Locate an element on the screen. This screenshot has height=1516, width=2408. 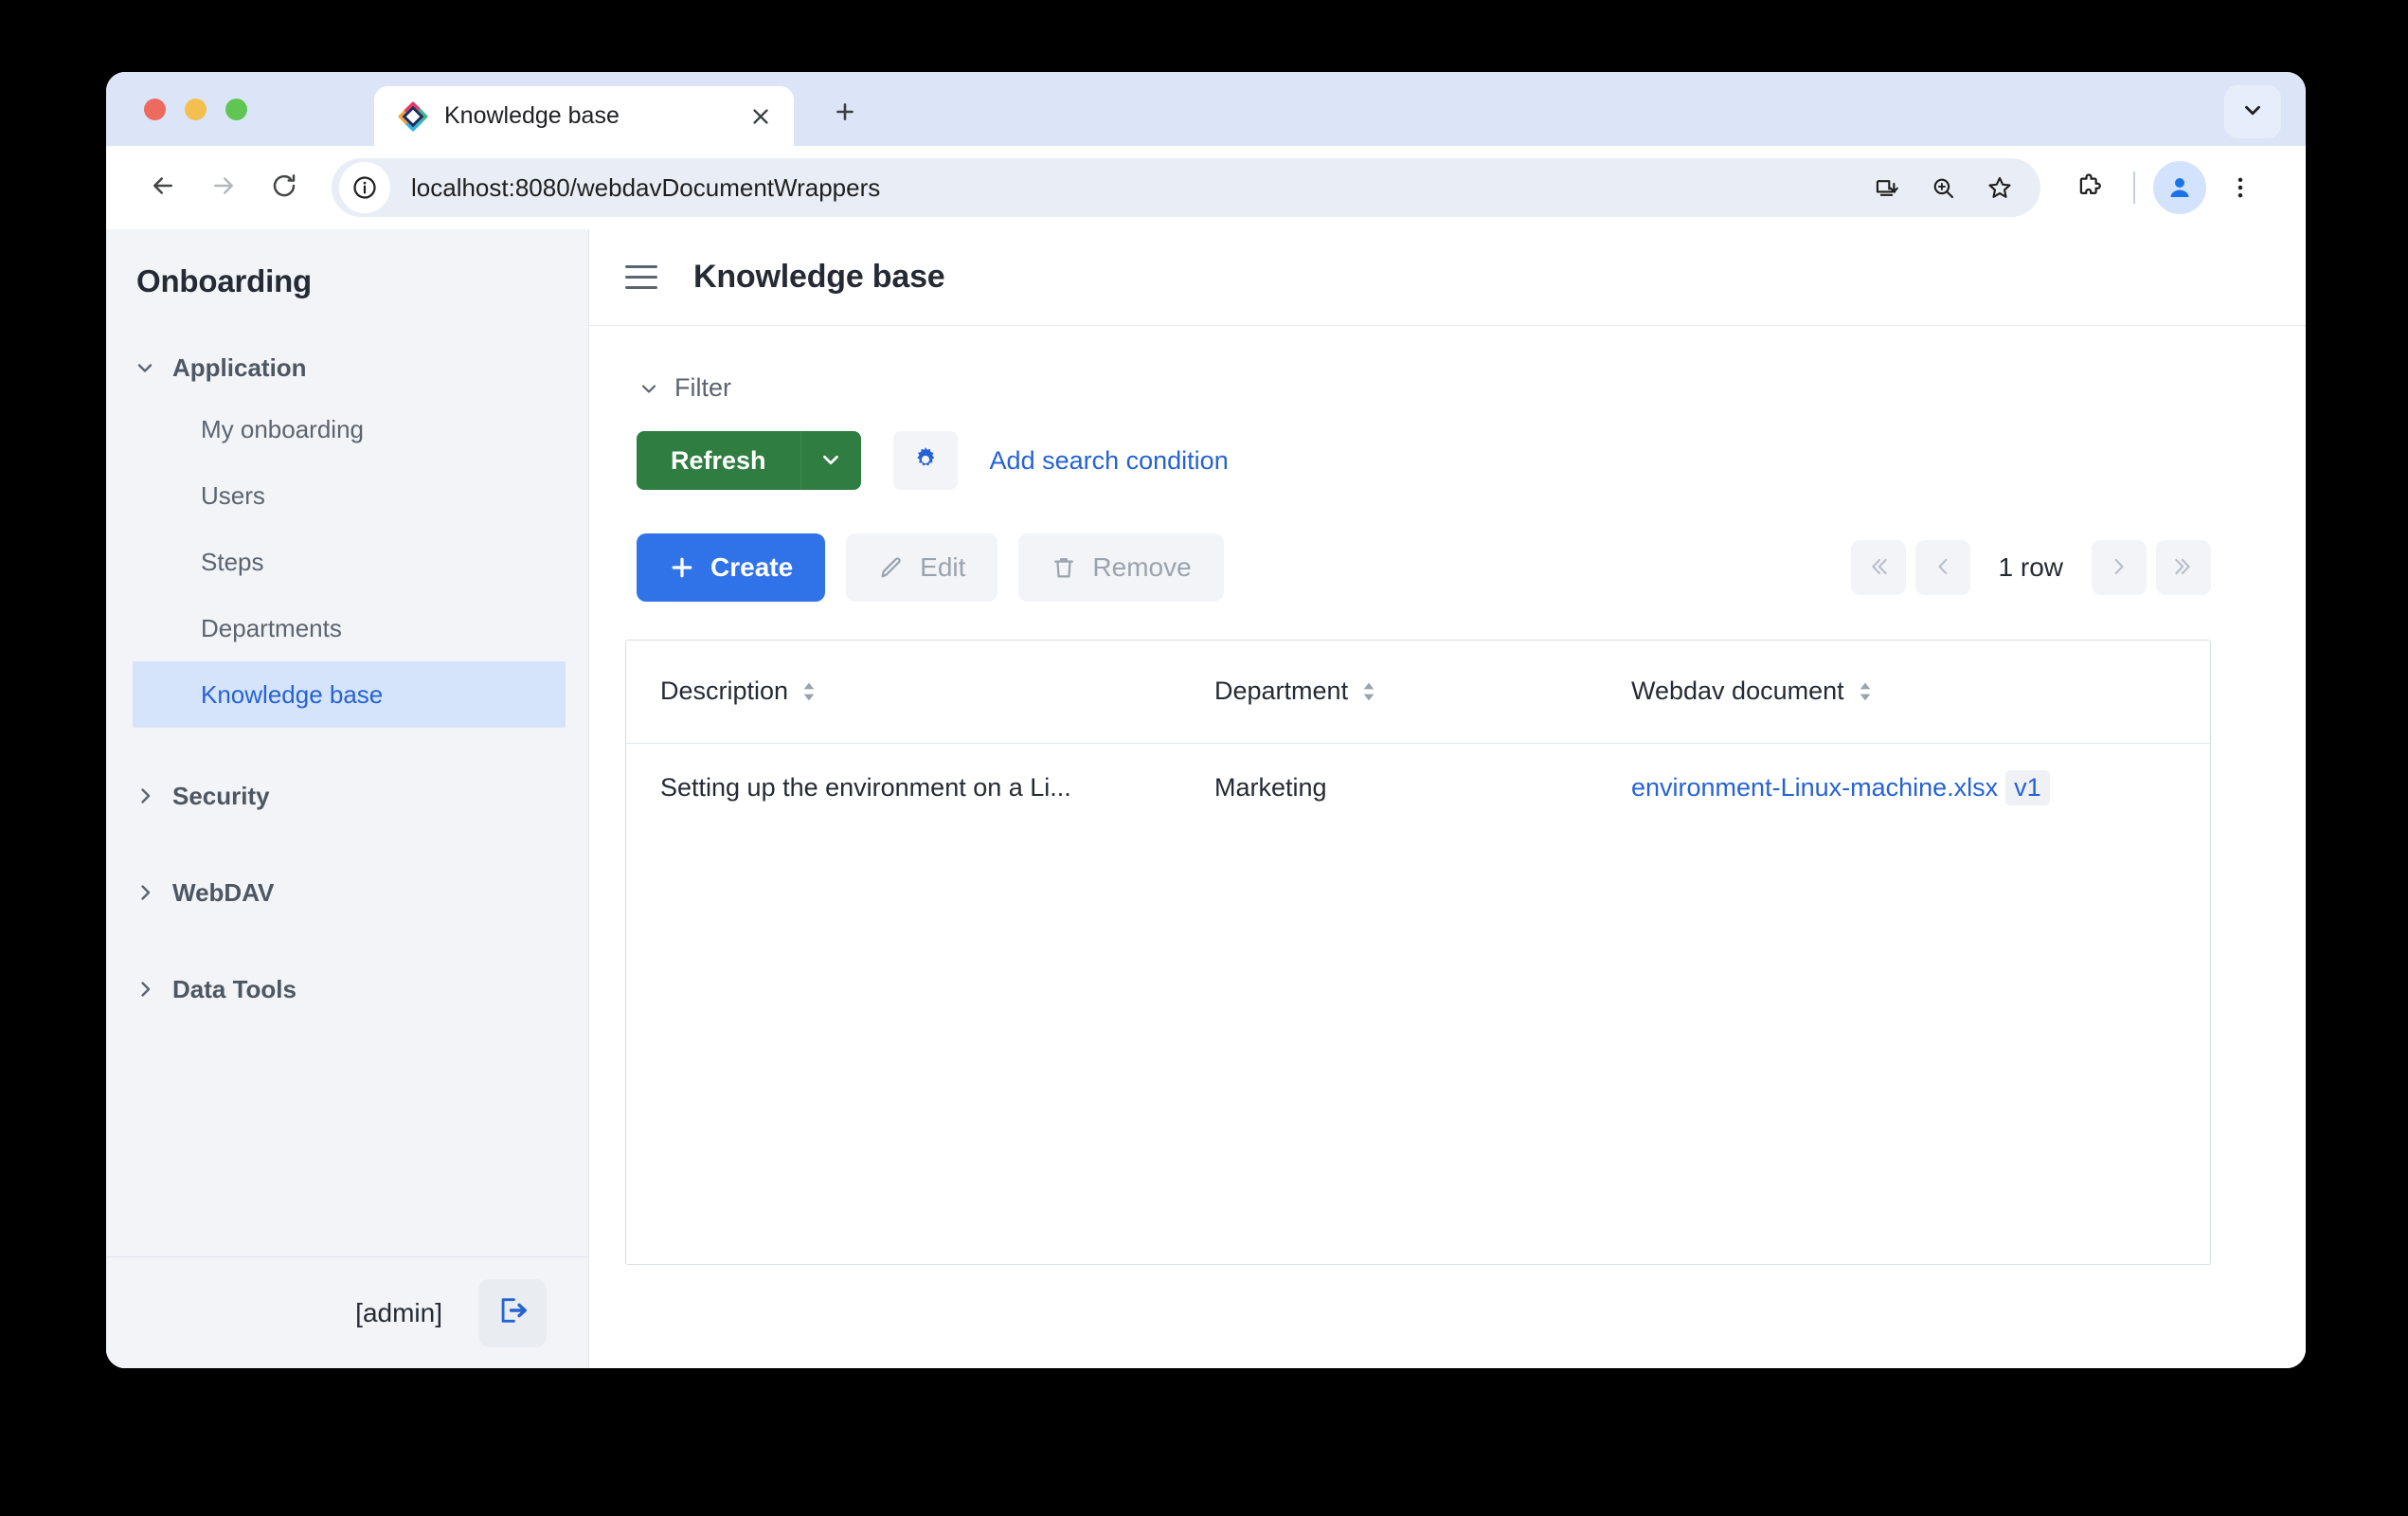
current-user-label: [admin] is located at coordinates (398, 1312).